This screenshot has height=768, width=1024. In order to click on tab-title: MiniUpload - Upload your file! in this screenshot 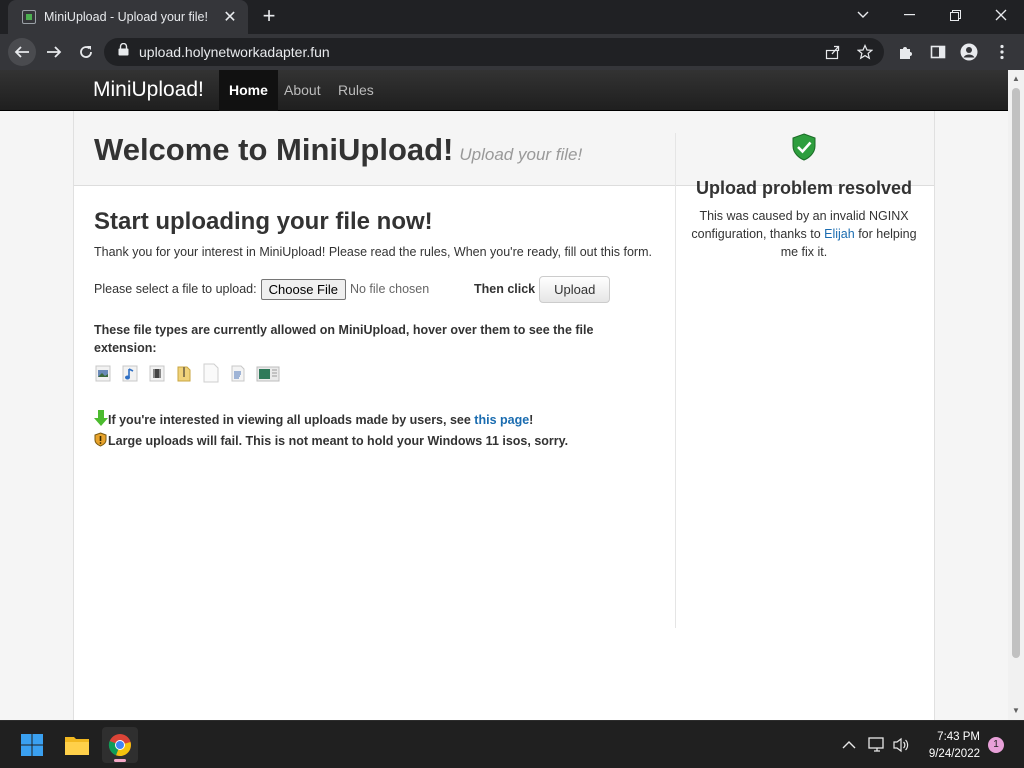, I will do `click(126, 17)`.